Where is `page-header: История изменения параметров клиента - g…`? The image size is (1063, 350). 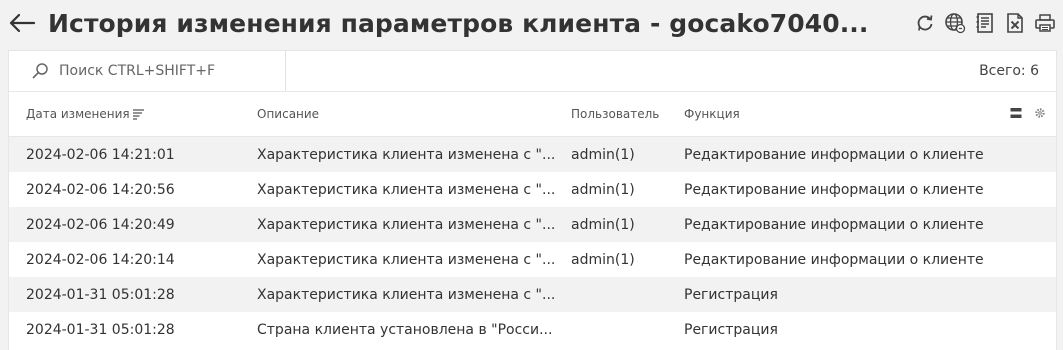
page-header: История изменения параметров клиента - g… is located at coordinates (531, 23).